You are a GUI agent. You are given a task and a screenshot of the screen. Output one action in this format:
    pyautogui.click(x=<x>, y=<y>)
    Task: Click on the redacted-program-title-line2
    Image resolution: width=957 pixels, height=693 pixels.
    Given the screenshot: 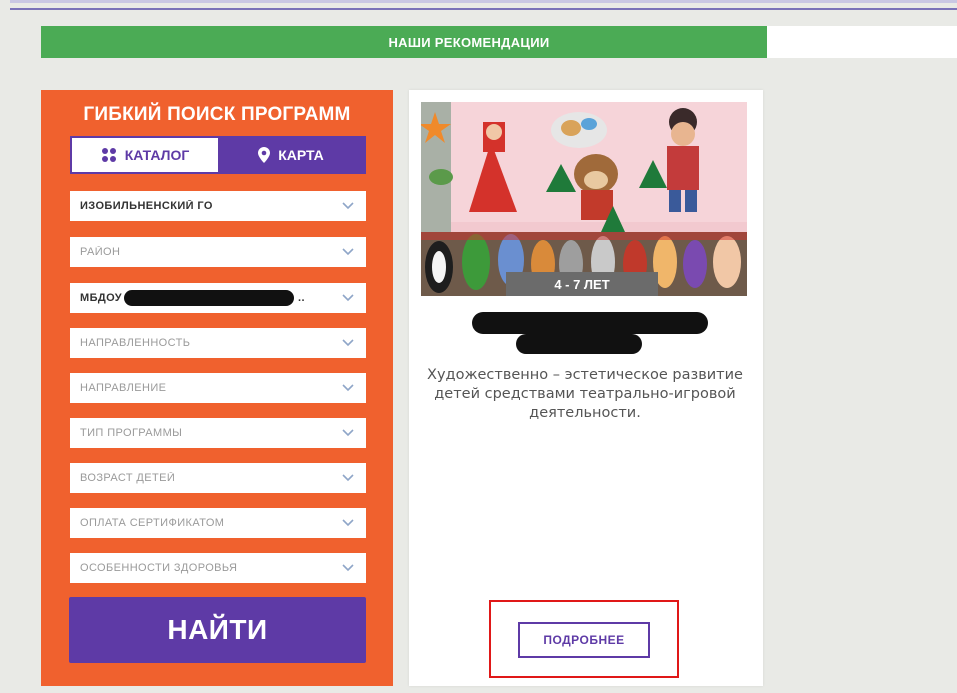 What is the action you would take?
    pyautogui.click(x=579, y=344)
    